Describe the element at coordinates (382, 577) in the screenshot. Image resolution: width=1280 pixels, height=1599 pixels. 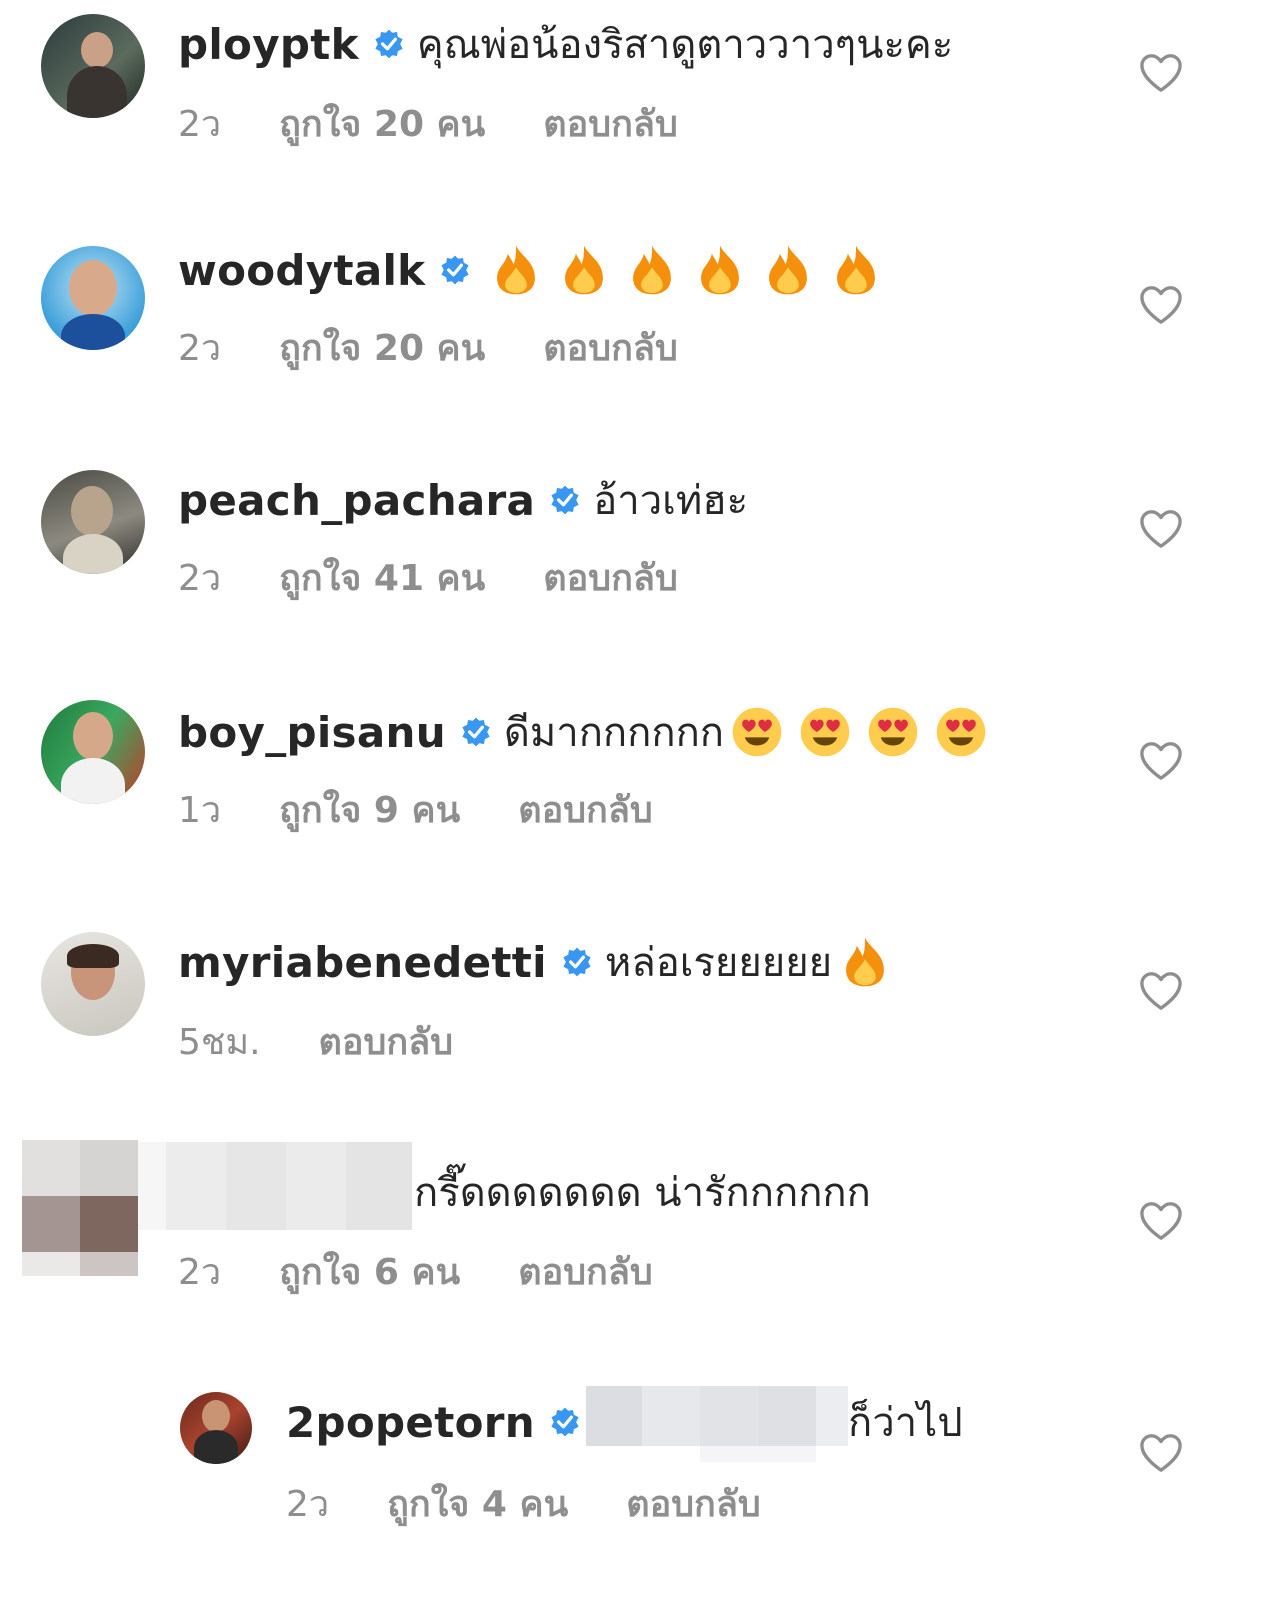
I see `comment-likes-count: ถูกใจ 41 คน` at that location.